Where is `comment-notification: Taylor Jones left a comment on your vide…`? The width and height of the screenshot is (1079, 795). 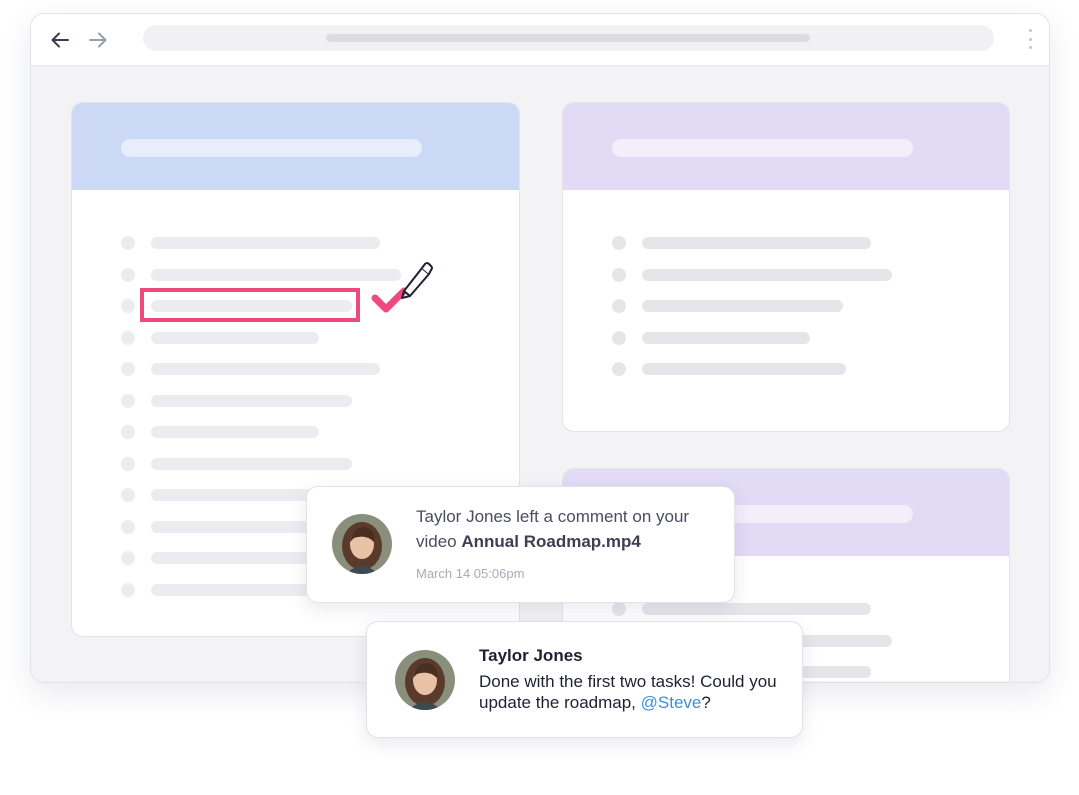
comment-notification: Taylor Jones left a comment on your vide… is located at coordinates (520, 544).